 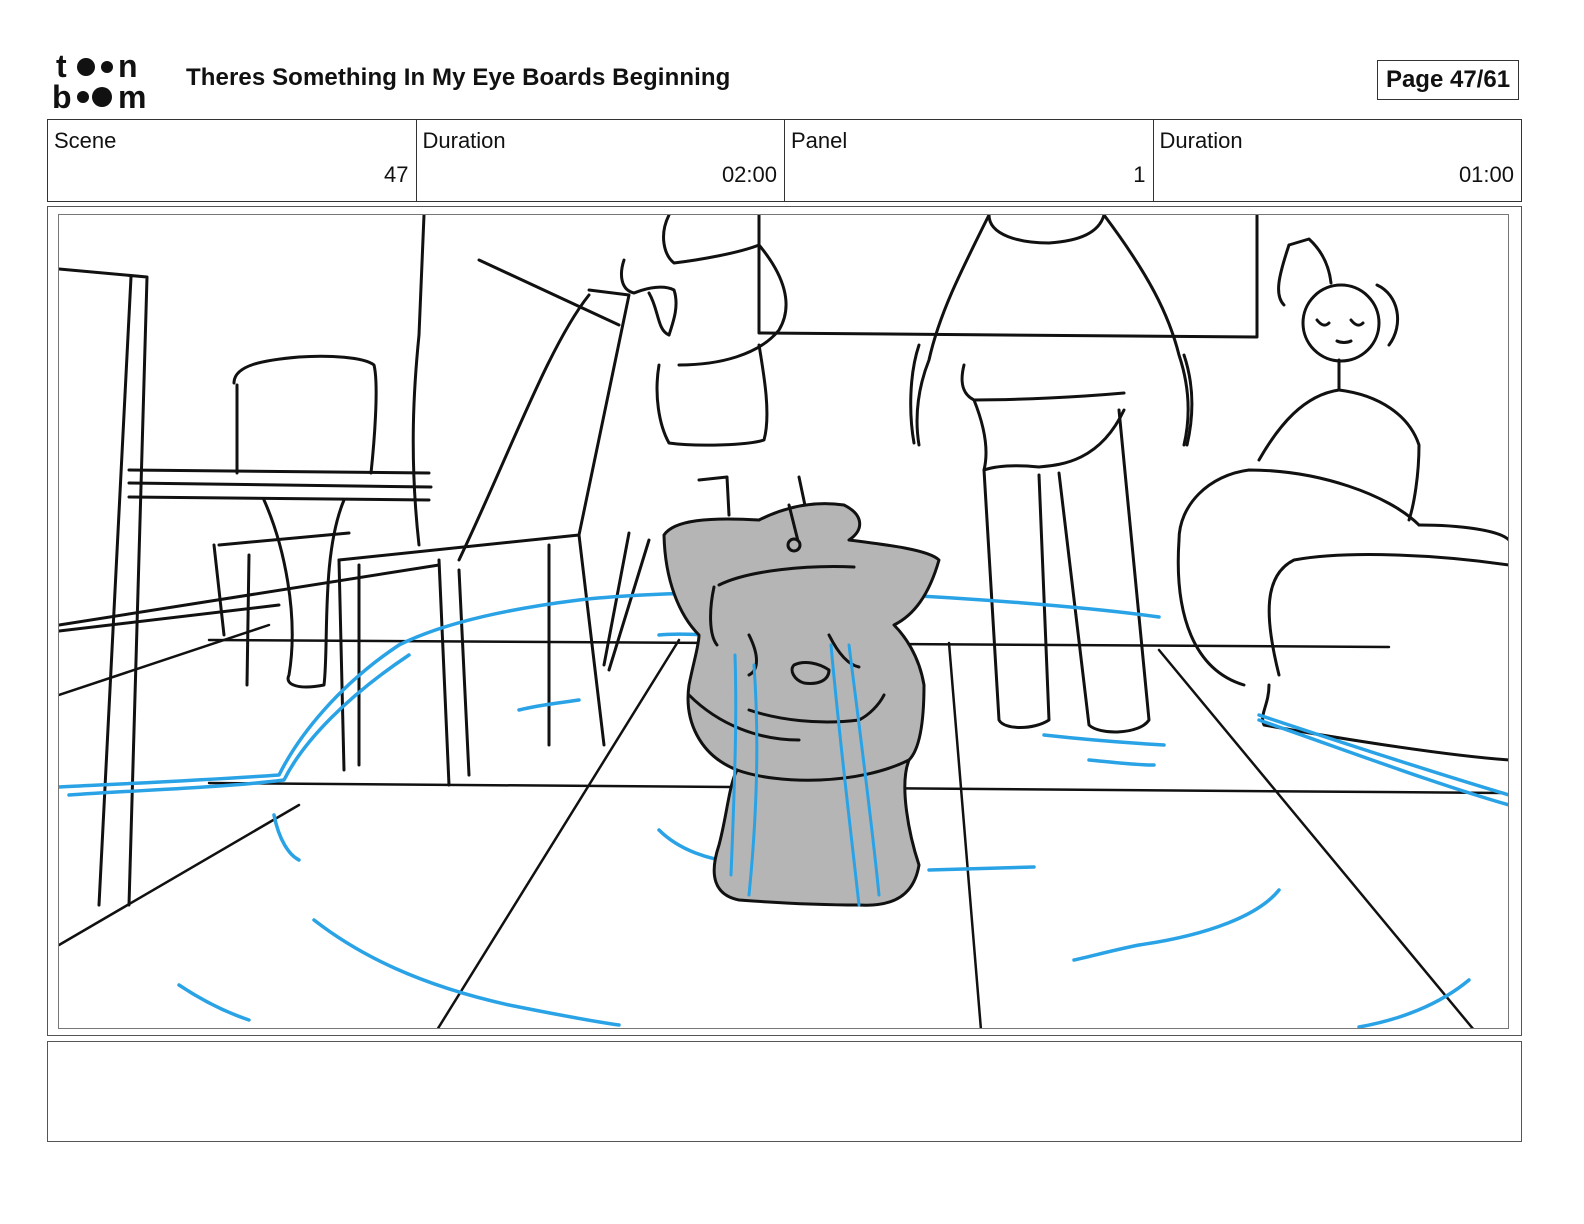 What do you see at coordinates (85, 140) in the screenshot?
I see `scene-label: Scene` at bounding box center [85, 140].